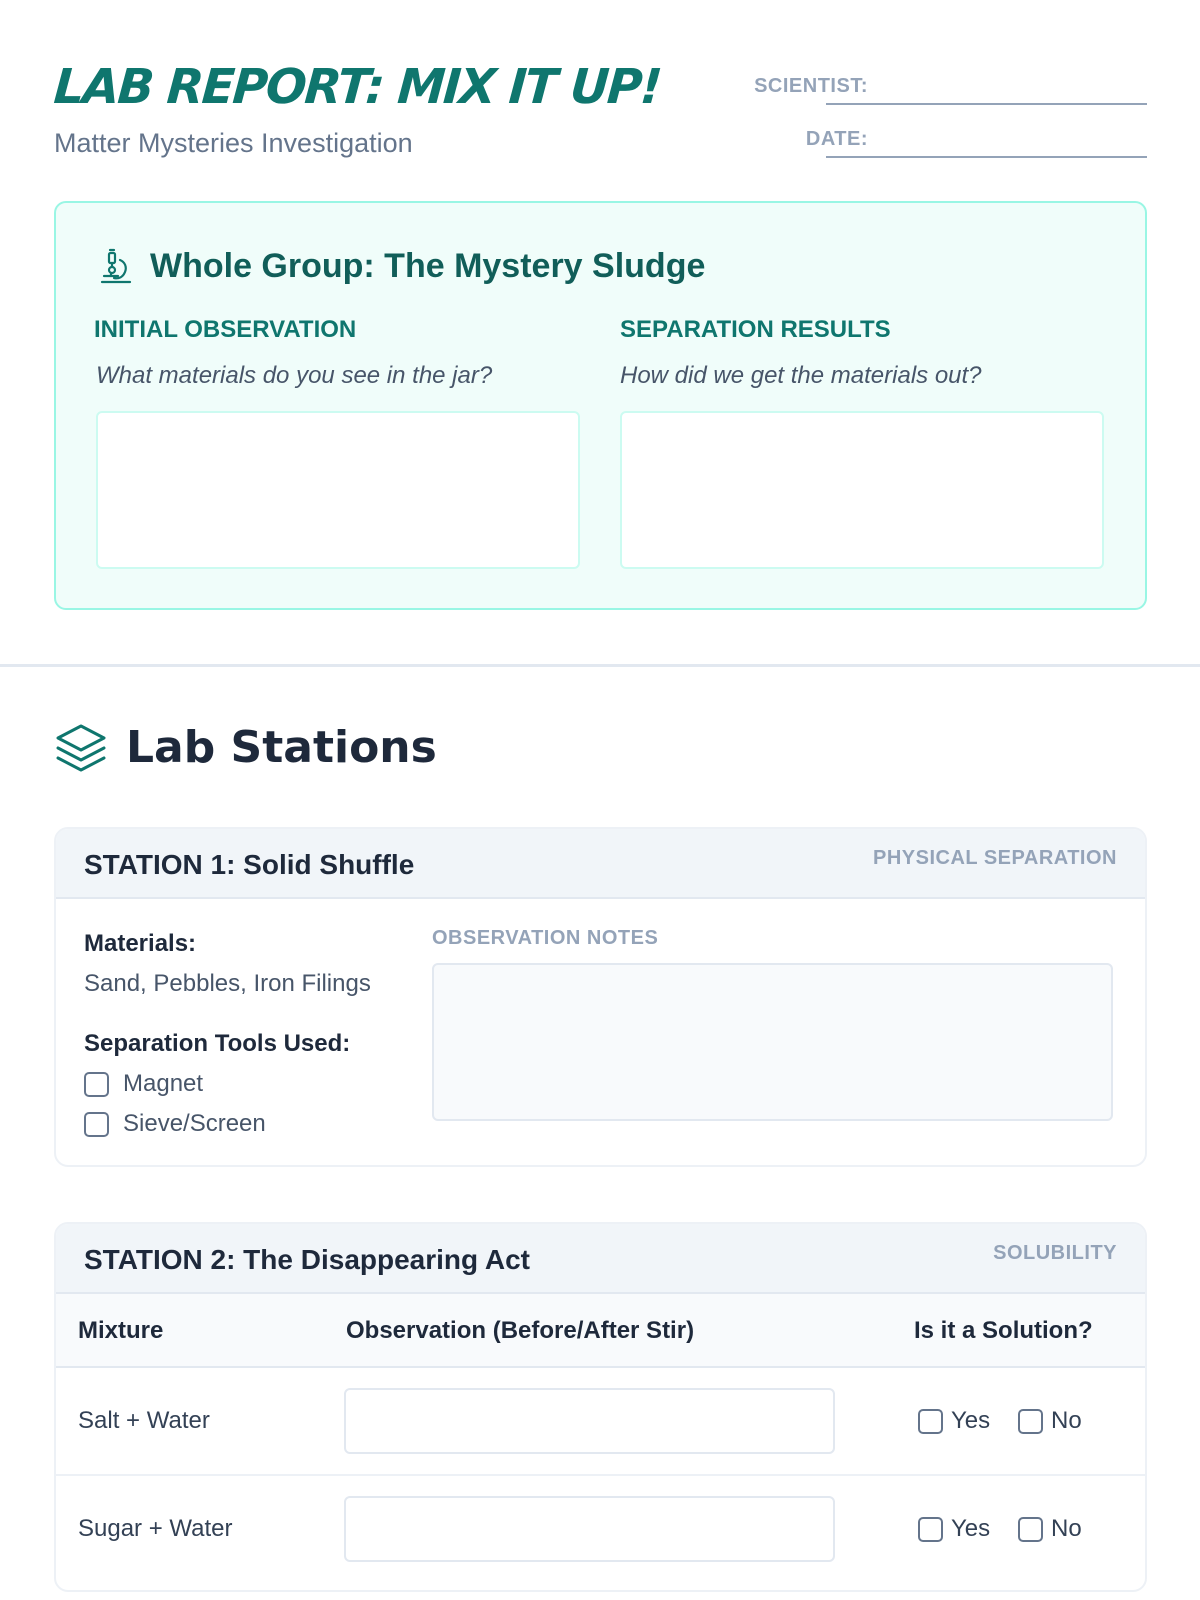  What do you see at coordinates (96, 1084) in the screenshot?
I see `magnet-checkbox` at bounding box center [96, 1084].